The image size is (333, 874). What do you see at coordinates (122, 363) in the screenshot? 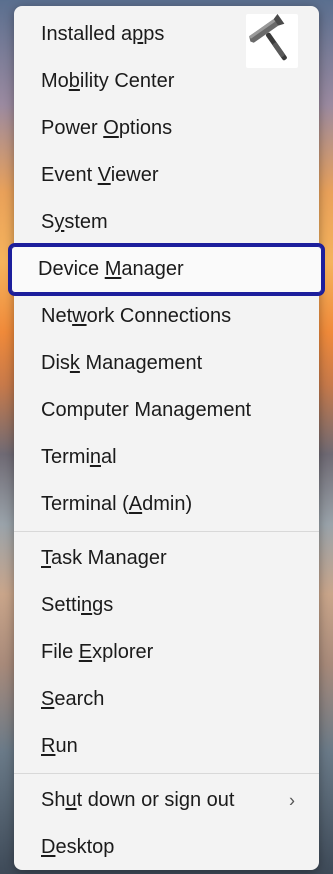
I see `menu-item-label: Disk Management` at bounding box center [122, 363].